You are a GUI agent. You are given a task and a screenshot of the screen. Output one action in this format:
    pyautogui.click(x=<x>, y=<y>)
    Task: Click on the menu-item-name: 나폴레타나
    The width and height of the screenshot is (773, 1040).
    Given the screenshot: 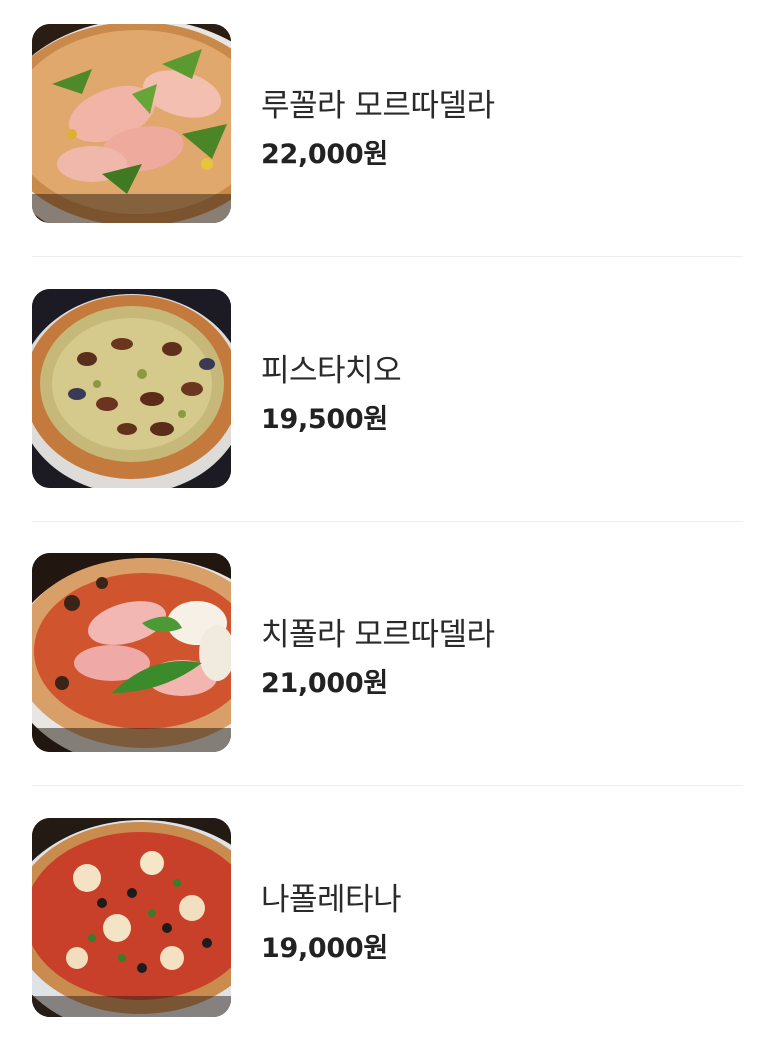 What is the action you would take?
    pyautogui.click(x=331, y=900)
    